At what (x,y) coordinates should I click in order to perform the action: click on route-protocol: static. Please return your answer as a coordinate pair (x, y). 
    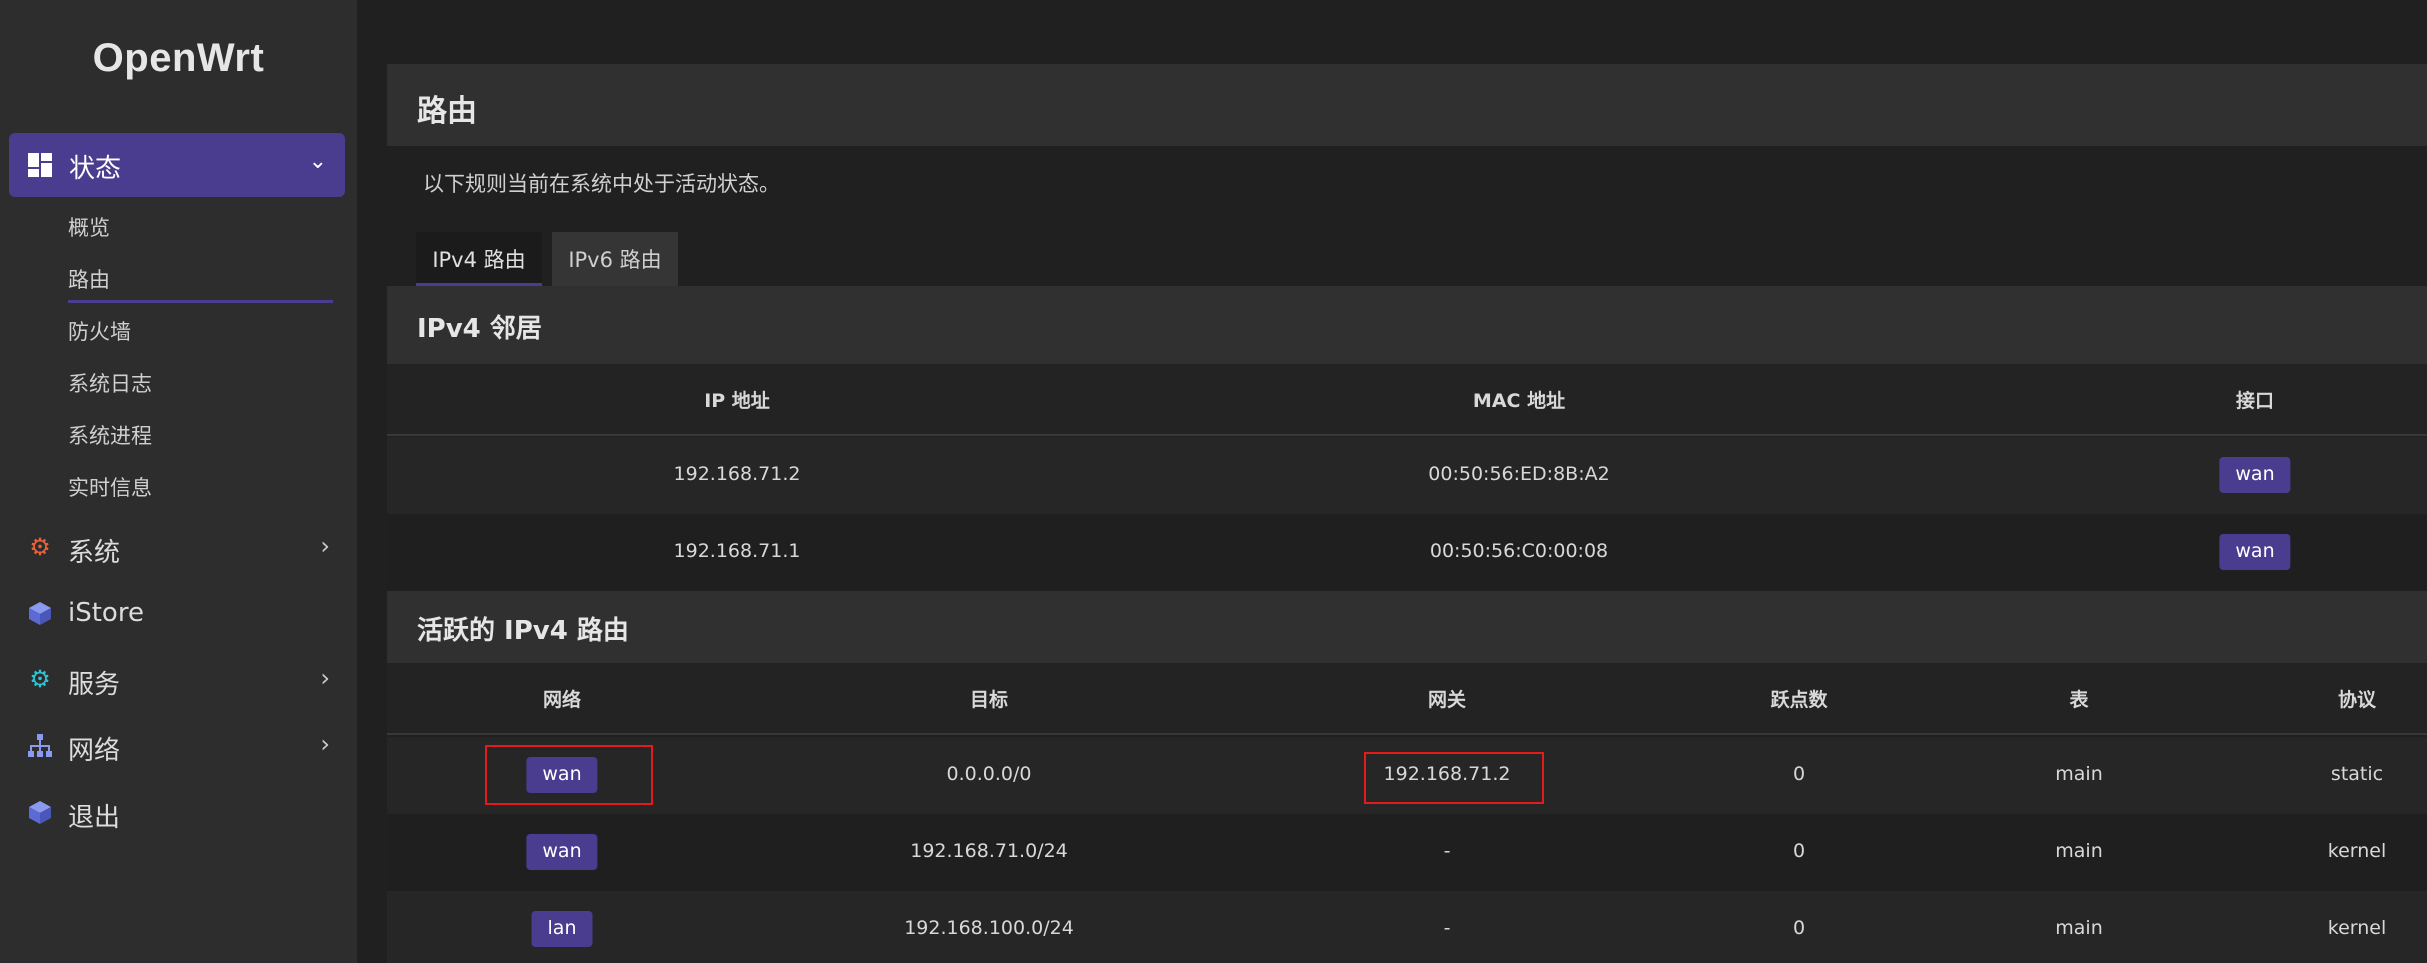
    Looking at the image, I should click on (2357, 774).